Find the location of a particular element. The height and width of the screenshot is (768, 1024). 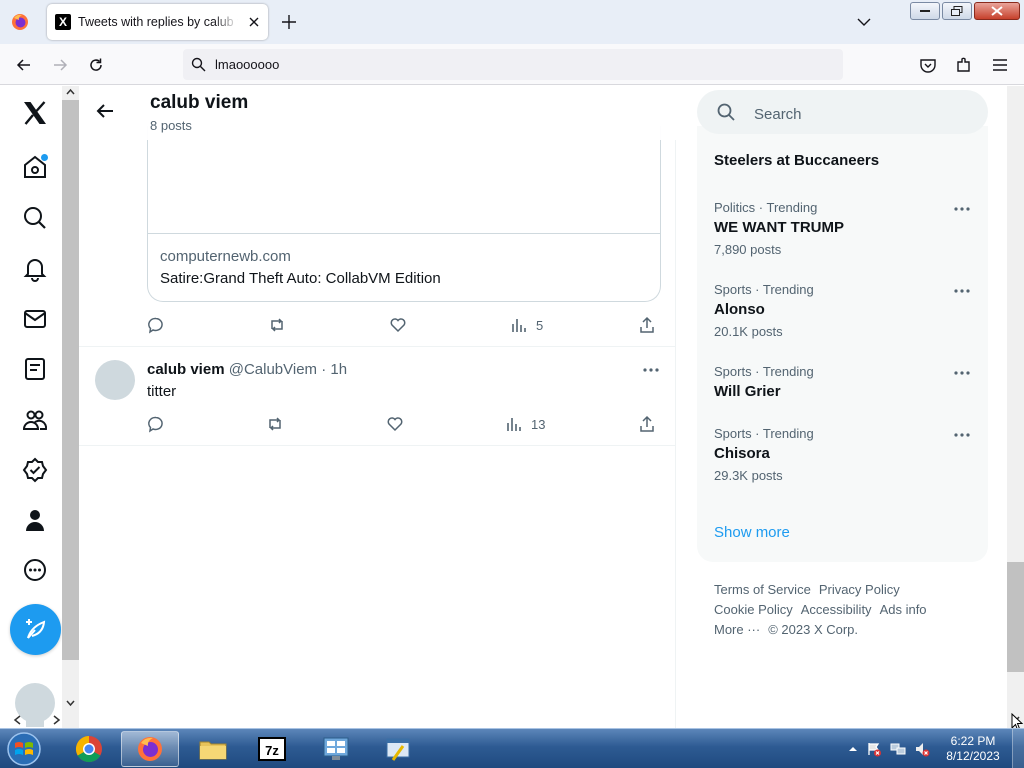

show-hidden-icons-icon is located at coordinates (853, 749).